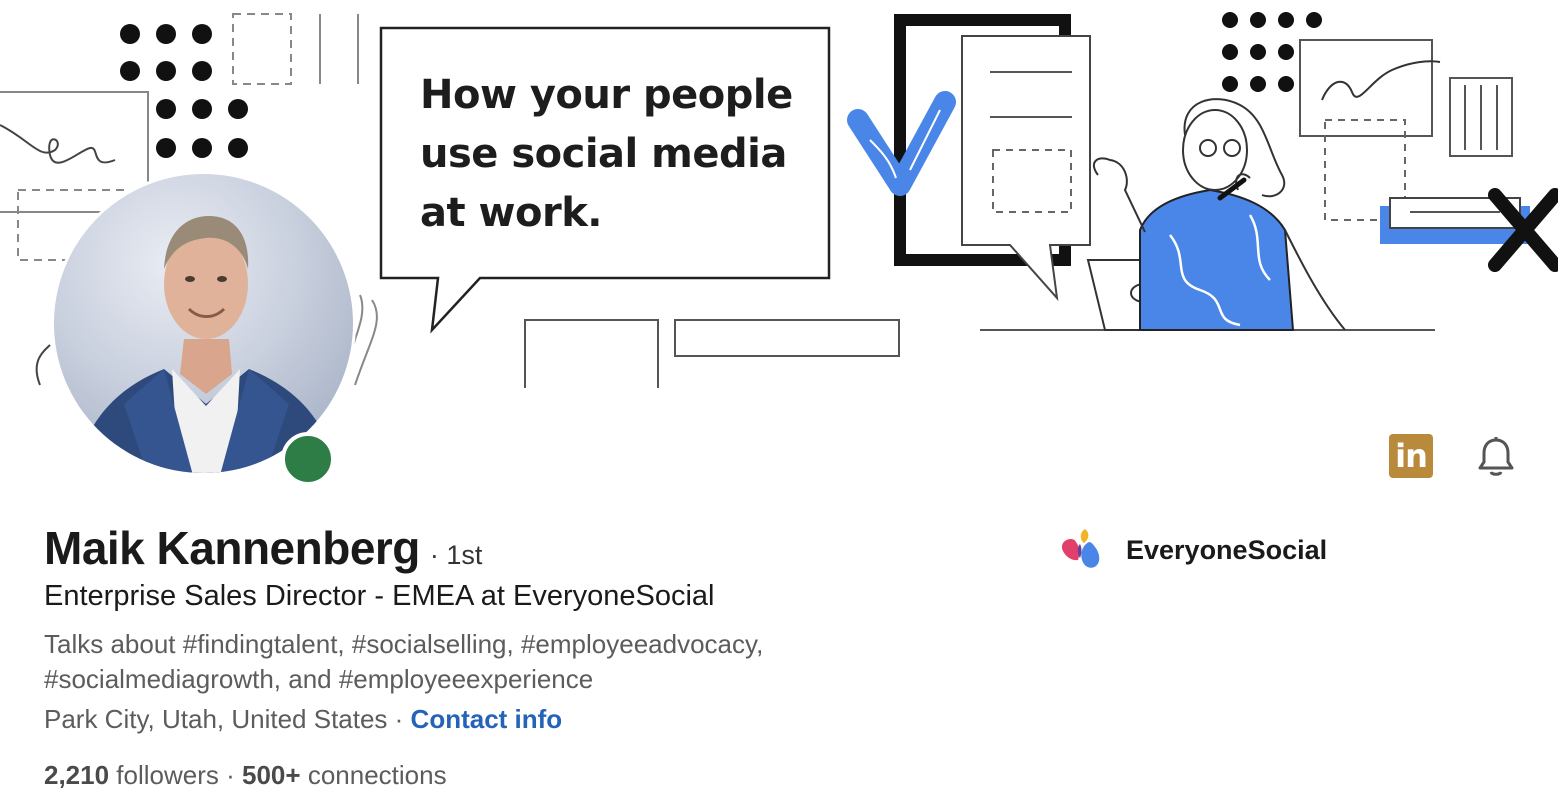 Image resolution: width=1558 pixels, height=800 pixels. I want to click on banner-headline-line: use social media, so click(603, 154).